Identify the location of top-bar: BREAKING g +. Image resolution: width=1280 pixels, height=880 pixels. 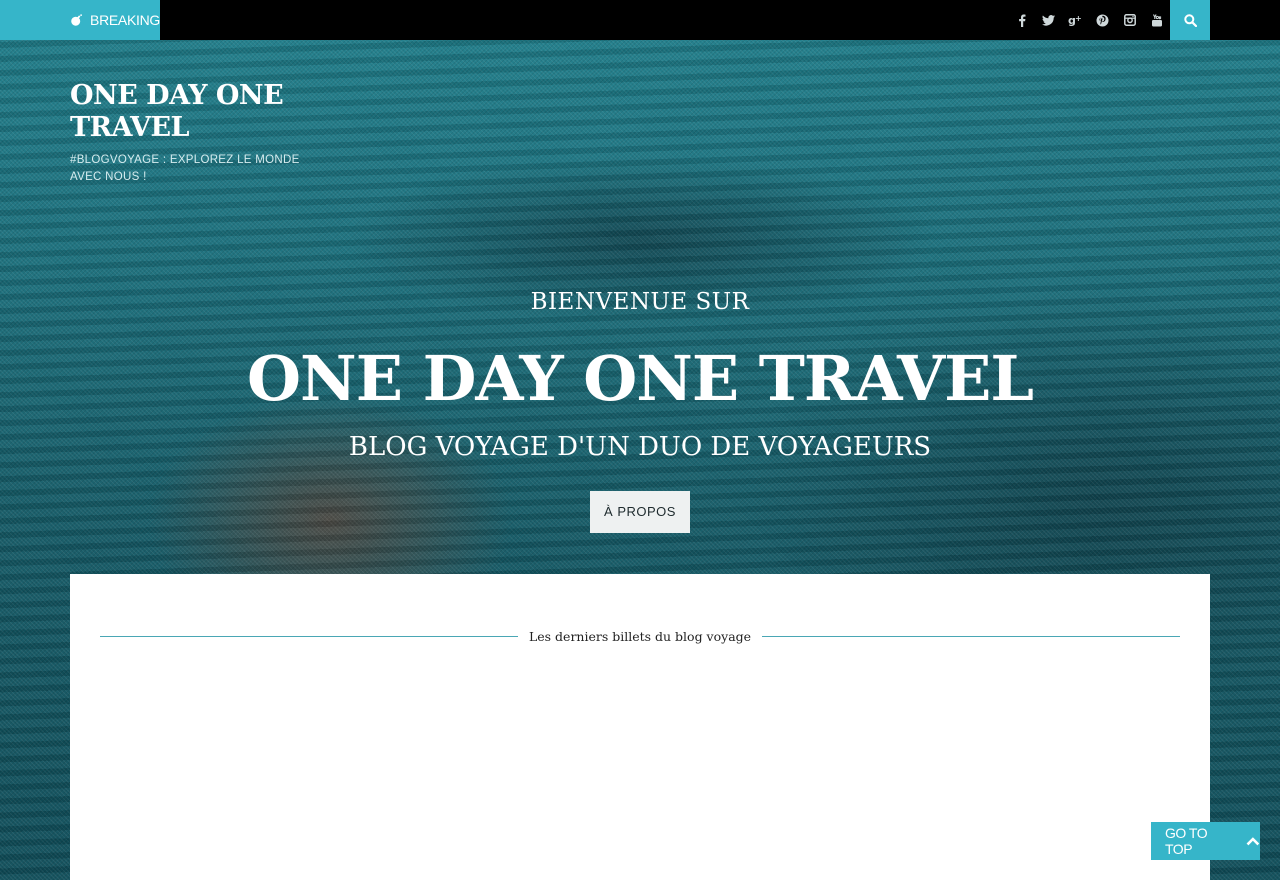
(640, 20).